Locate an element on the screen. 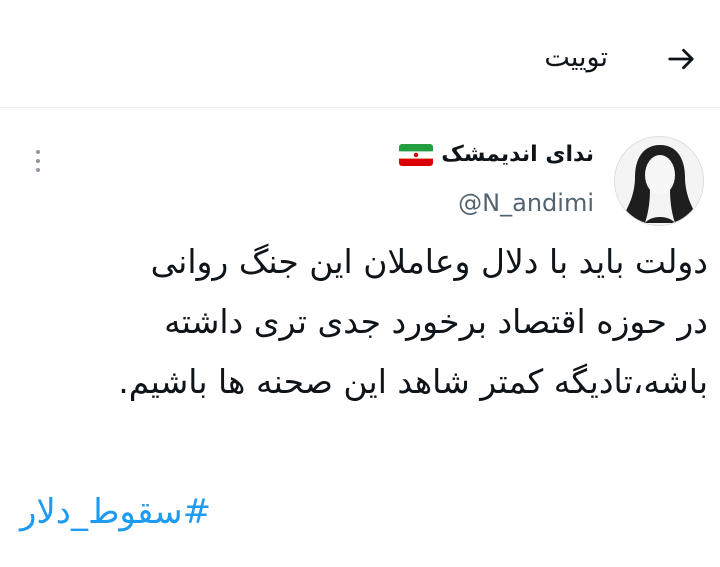 This screenshot has width=720, height=567. avatar-image is located at coordinates (659, 181).